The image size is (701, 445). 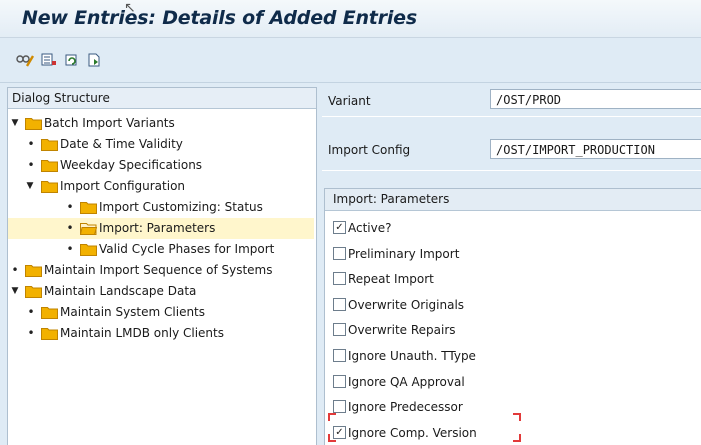 I want to click on tree-node-label: Maintain Landscape Data, so click(x=120, y=291).